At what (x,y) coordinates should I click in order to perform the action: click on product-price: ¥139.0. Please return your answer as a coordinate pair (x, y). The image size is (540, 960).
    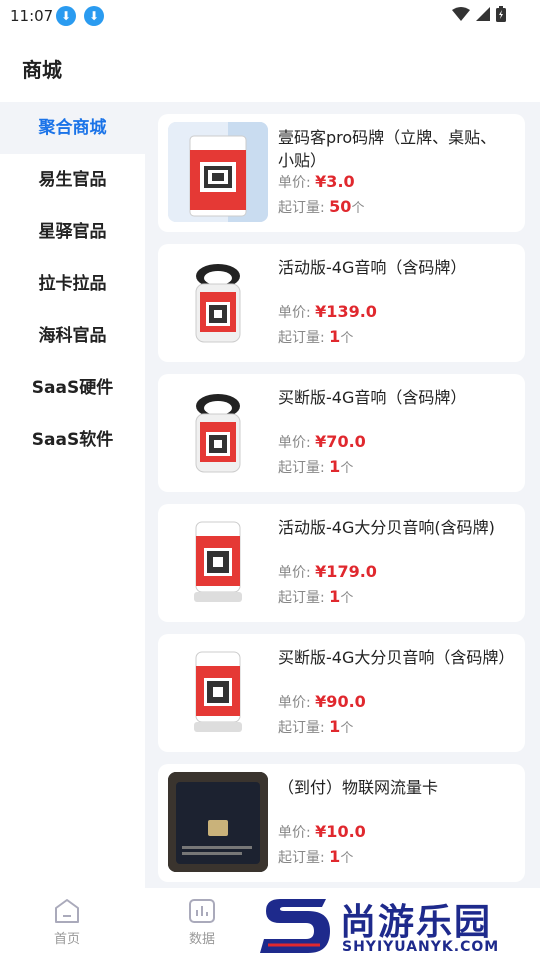
    Looking at the image, I should click on (346, 311).